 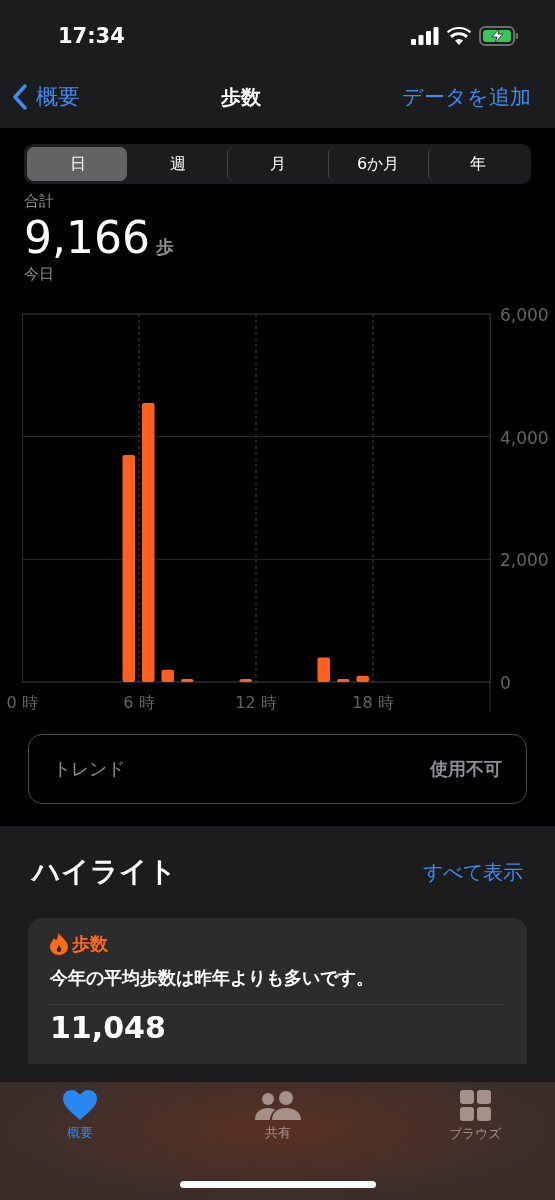 I want to click on highlight-card: 歩数 今年の平均歩数は昨年よりも多いです。 11,048, so click(x=277, y=991).